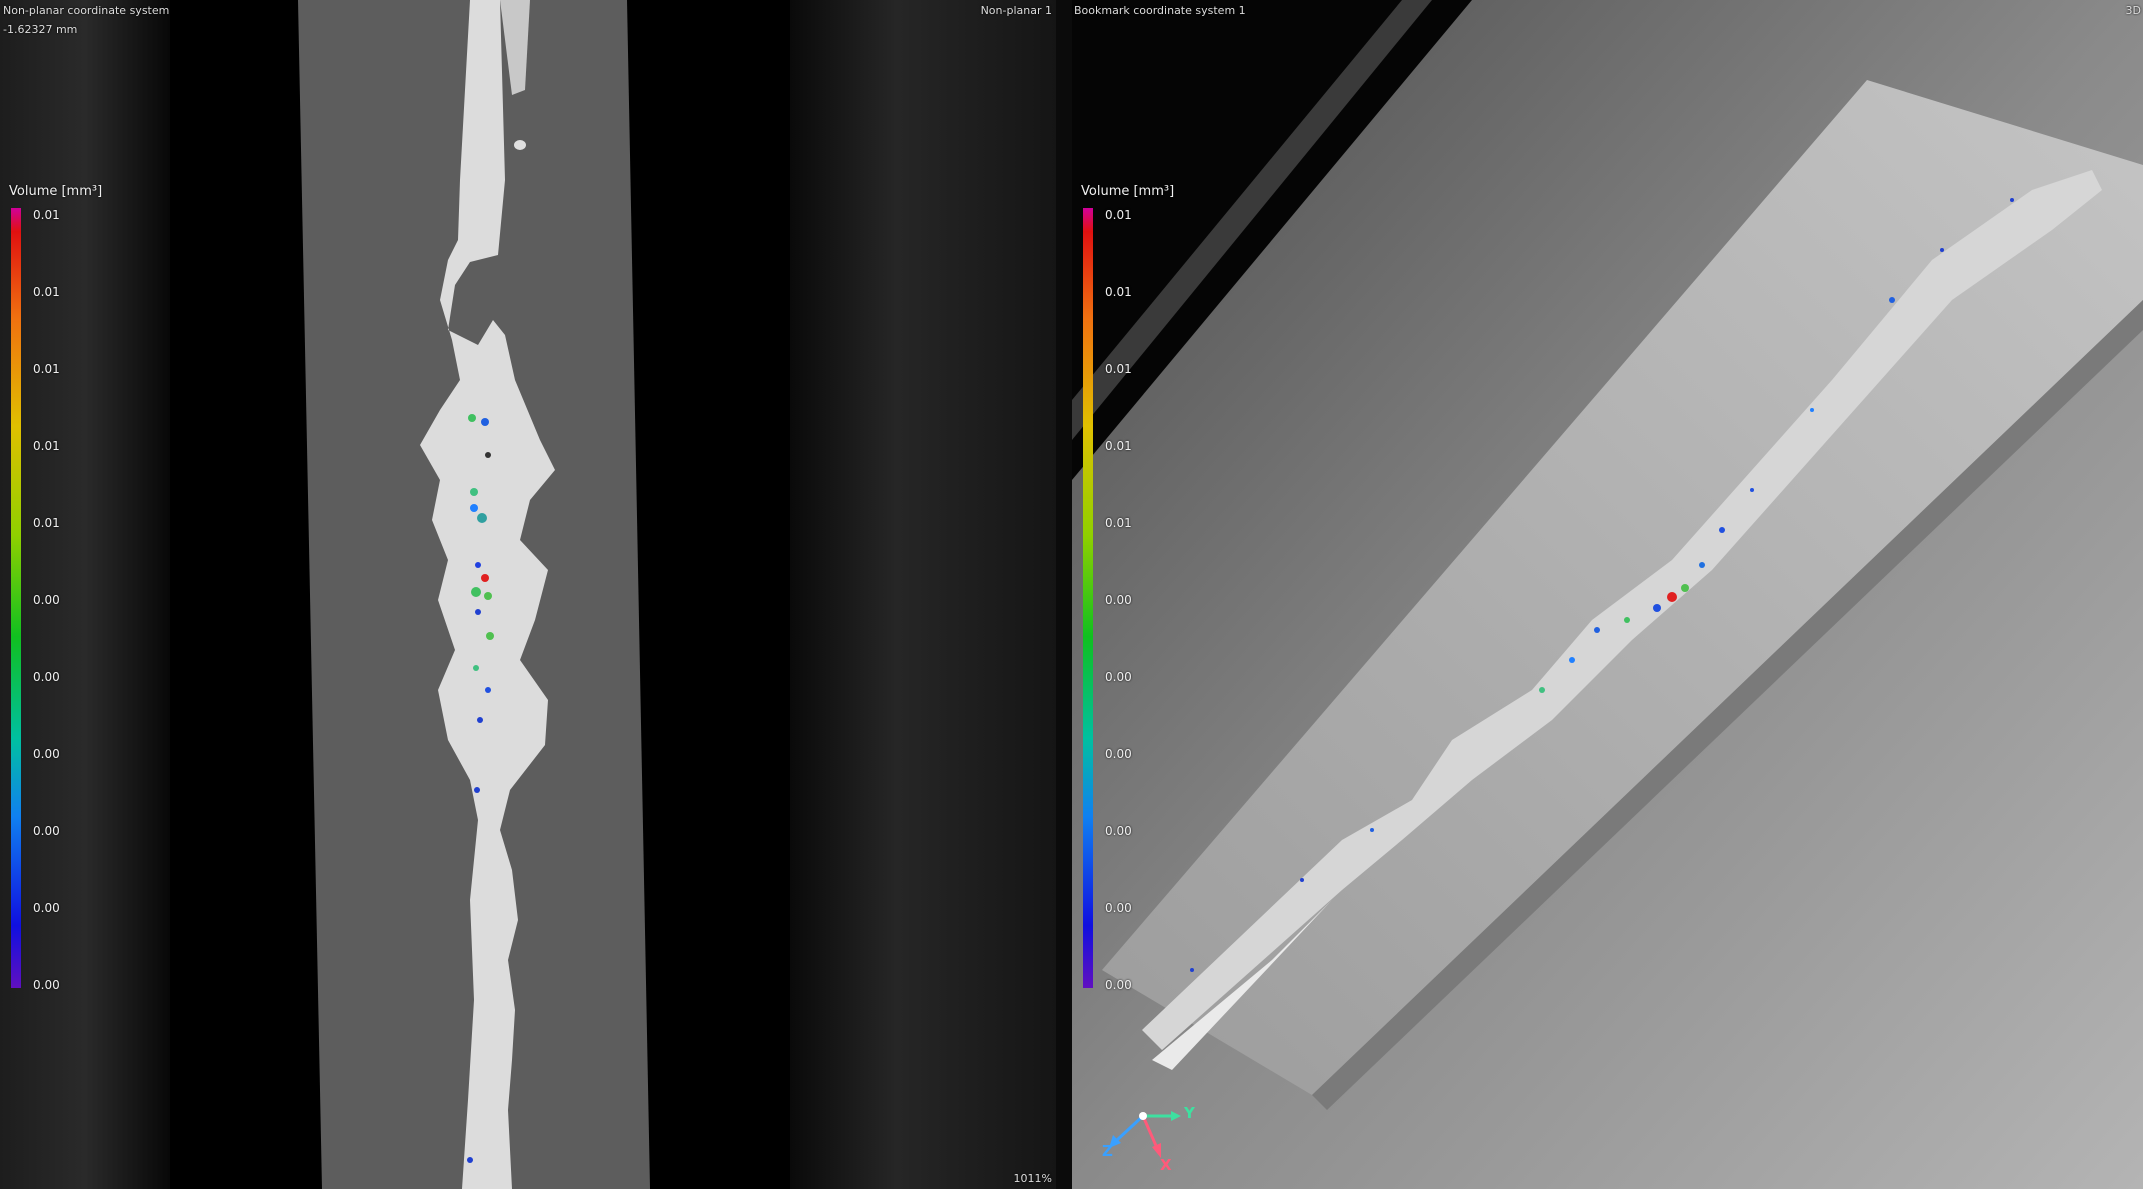  Describe the element at coordinates (1189, 1113) in the screenshot. I see `axis-y-label: Y` at that location.